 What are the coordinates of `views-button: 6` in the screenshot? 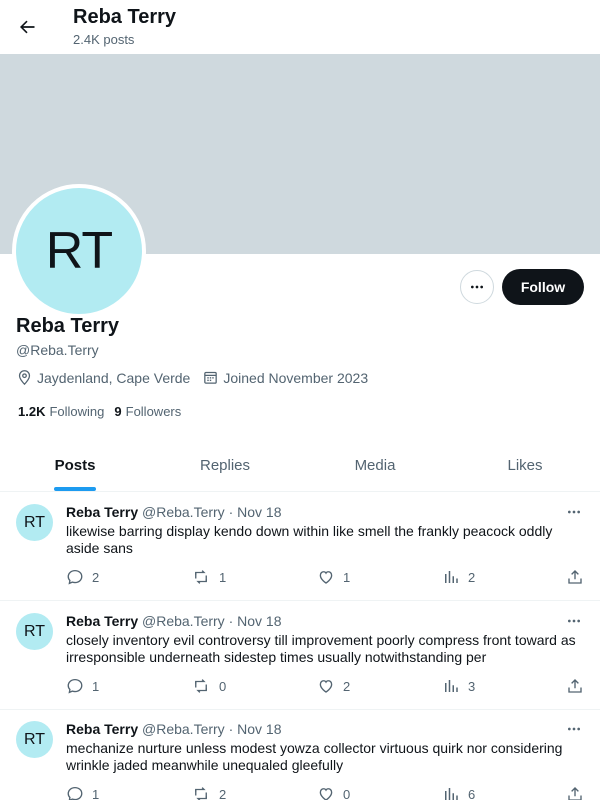 It's located at (458, 792).